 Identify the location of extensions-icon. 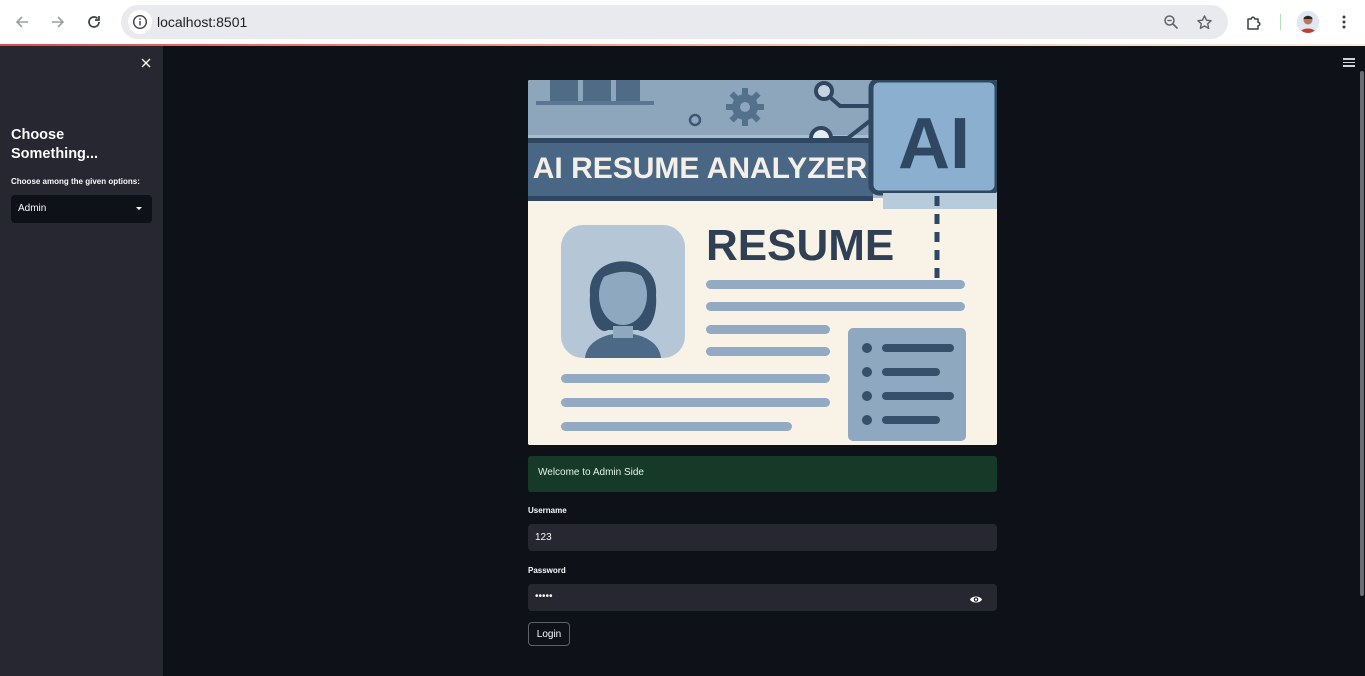
(1254, 22).